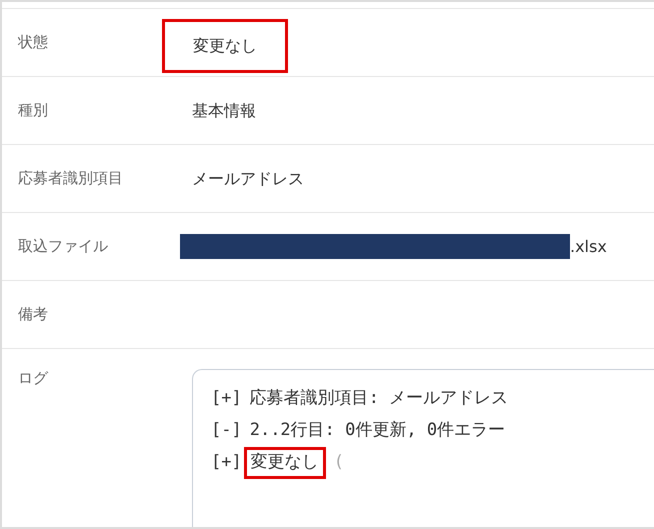  I want to click on highlighted-field-value: 変更なし, so click(225, 45).